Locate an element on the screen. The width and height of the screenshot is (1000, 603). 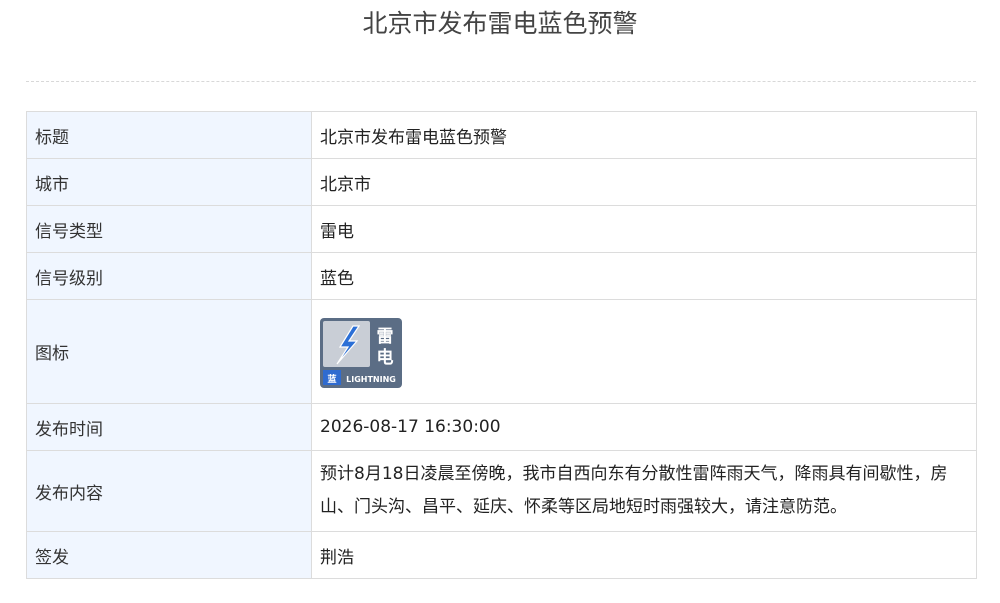
row-label-issuer: 签发 is located at coordinates (169, 555).